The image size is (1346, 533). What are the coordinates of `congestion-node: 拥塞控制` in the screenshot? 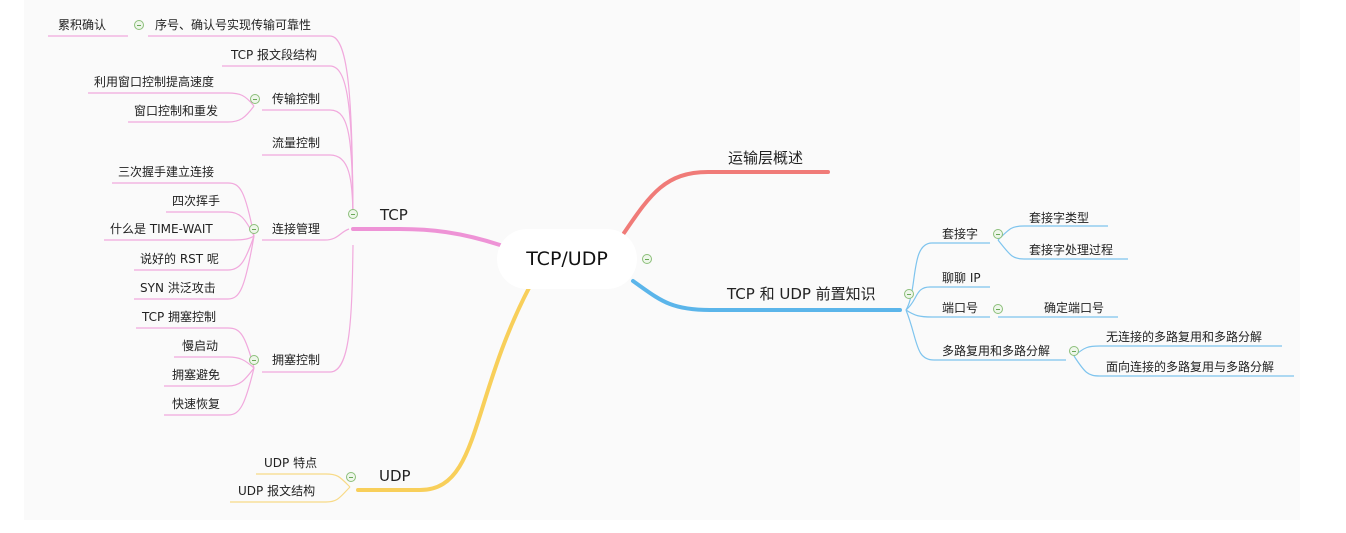 It's located at (296, 360).